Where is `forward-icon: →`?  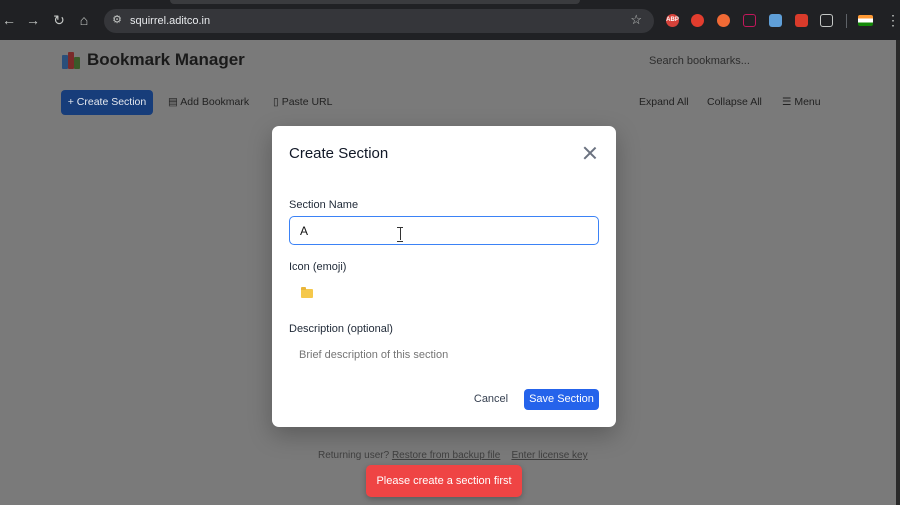 forward-icon: → is located at coordinates (33, 20).